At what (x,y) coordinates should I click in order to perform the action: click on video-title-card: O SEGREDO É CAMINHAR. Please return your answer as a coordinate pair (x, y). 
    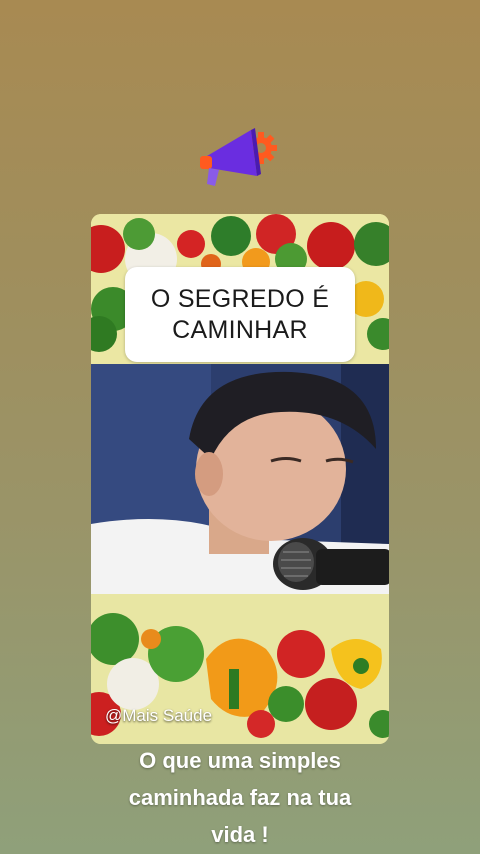
    Looking at the image, I should click on (240, 314).